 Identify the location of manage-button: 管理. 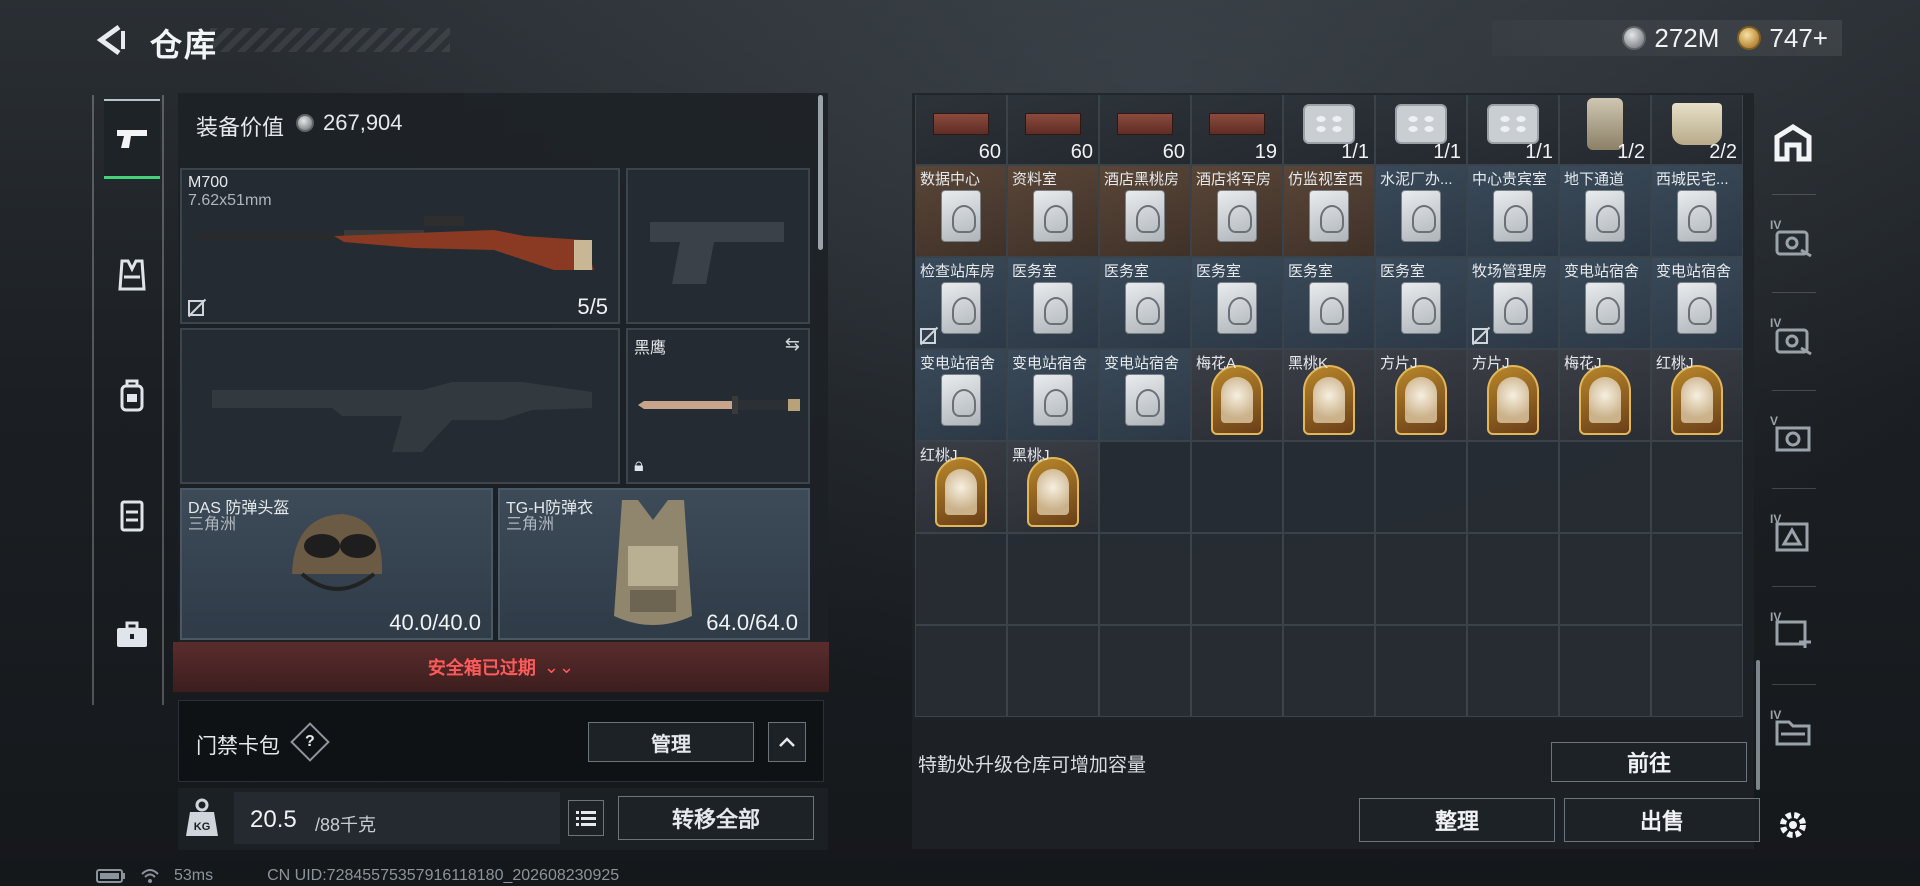
(671, 742).